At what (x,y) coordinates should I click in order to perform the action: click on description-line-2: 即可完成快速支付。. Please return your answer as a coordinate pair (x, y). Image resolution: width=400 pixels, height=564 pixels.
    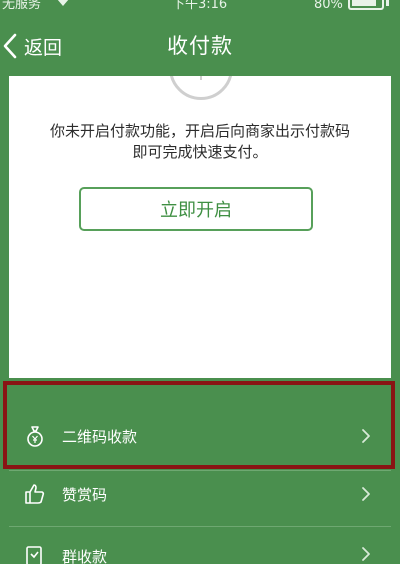
    Looking at the image, I should click on (200, 152).